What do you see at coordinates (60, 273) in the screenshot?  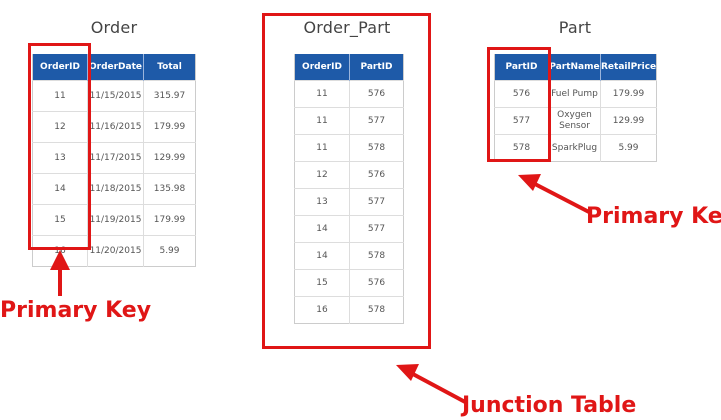 I see `order-primary-key-arrow-icon` at bounding box center [60, 273].